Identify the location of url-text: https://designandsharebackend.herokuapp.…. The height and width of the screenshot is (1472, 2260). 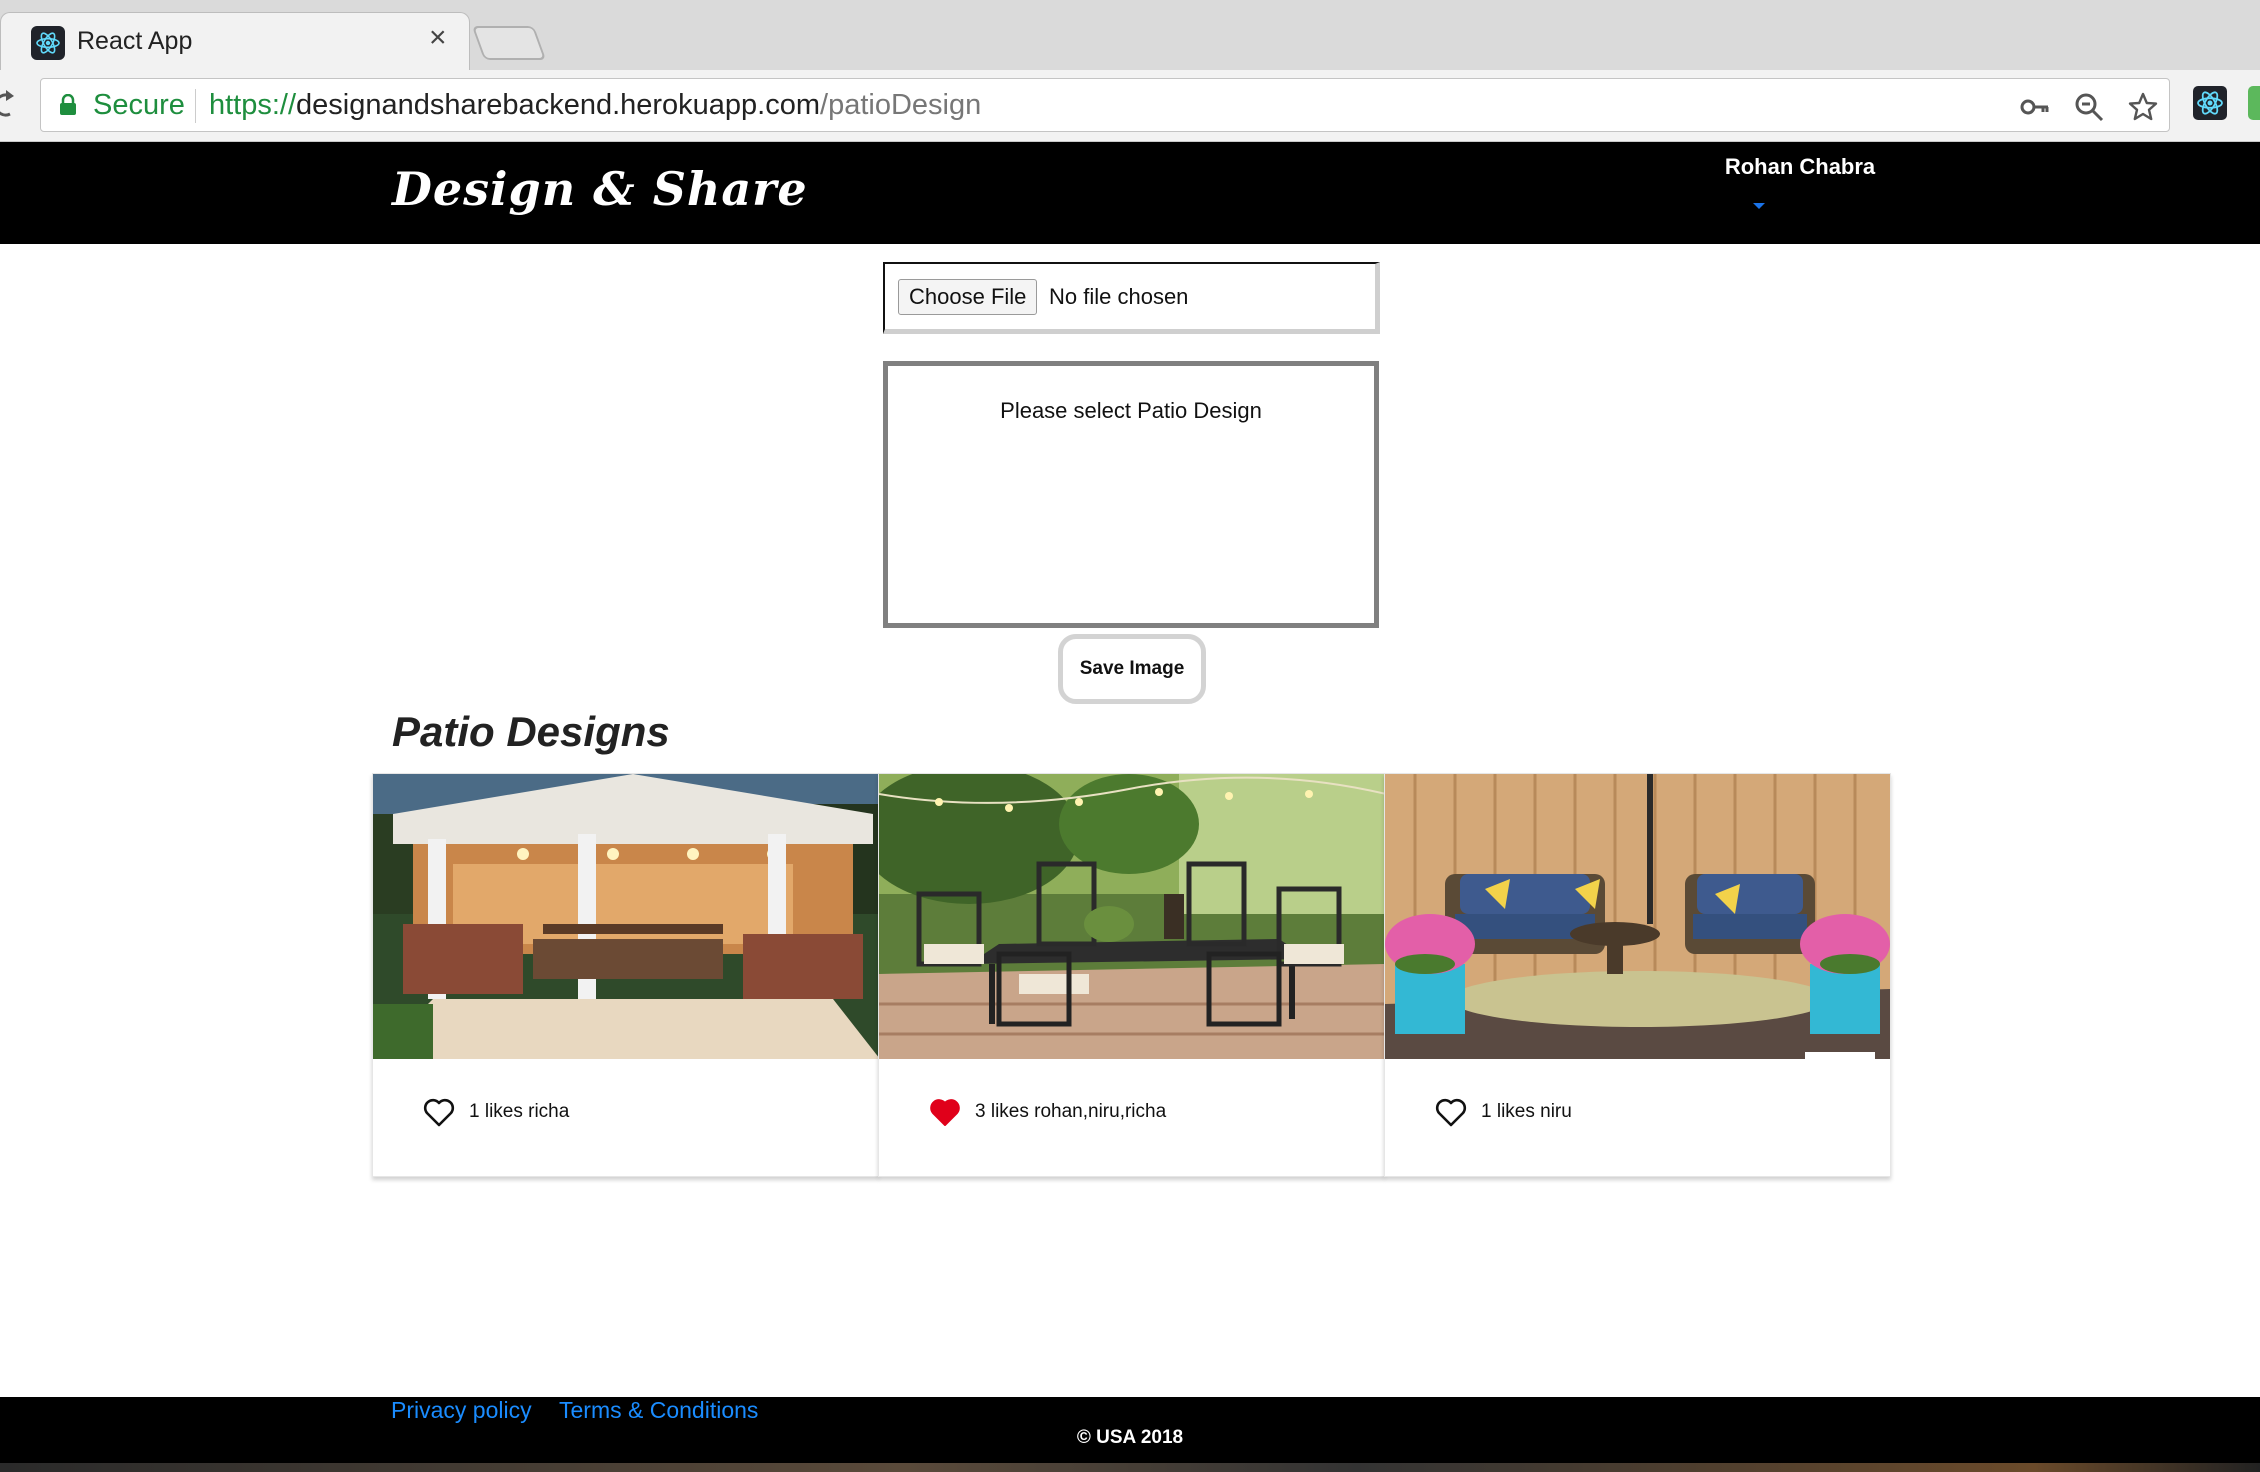
(595, 105).